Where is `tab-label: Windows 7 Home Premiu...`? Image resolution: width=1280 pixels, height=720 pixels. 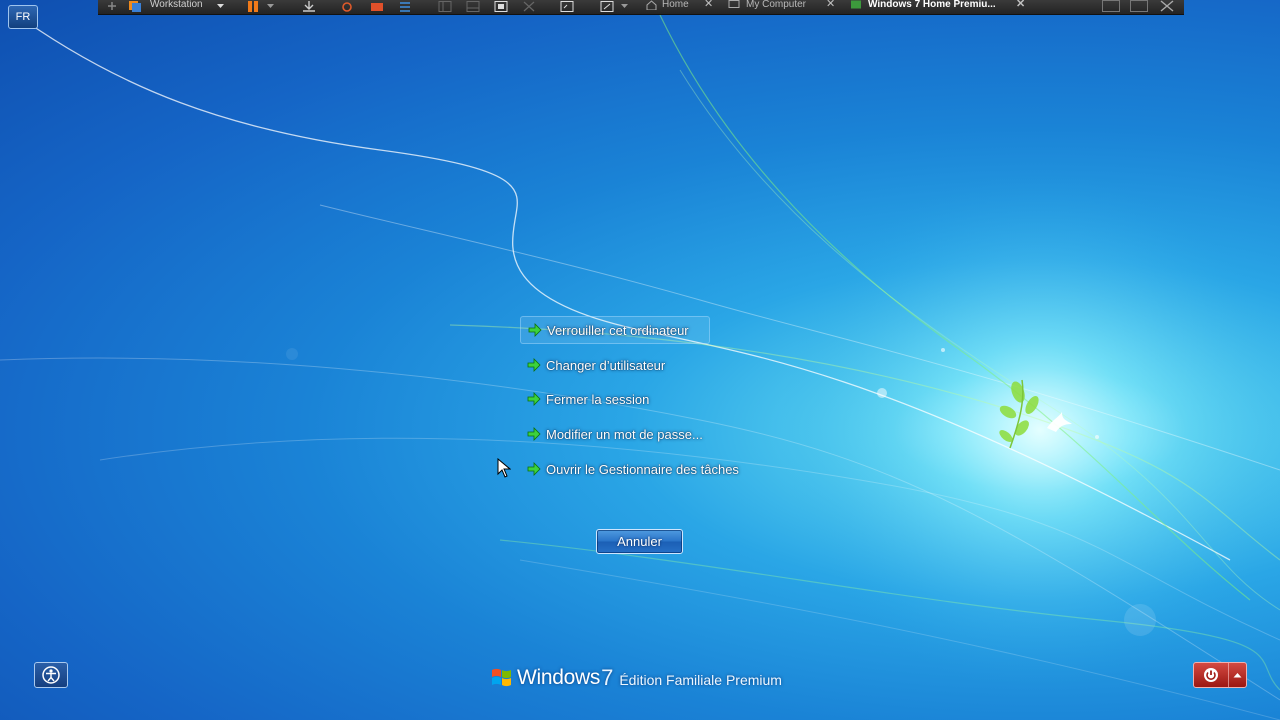
tab-label: Windows 7 Home Premiu... is located at coordinates (932, 5).